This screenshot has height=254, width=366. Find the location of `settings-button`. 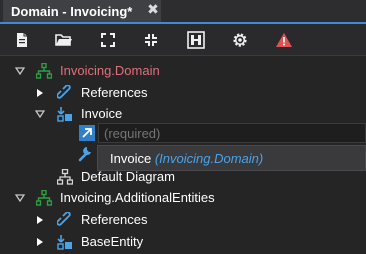

settings-button is located at coordinates (240, 40).